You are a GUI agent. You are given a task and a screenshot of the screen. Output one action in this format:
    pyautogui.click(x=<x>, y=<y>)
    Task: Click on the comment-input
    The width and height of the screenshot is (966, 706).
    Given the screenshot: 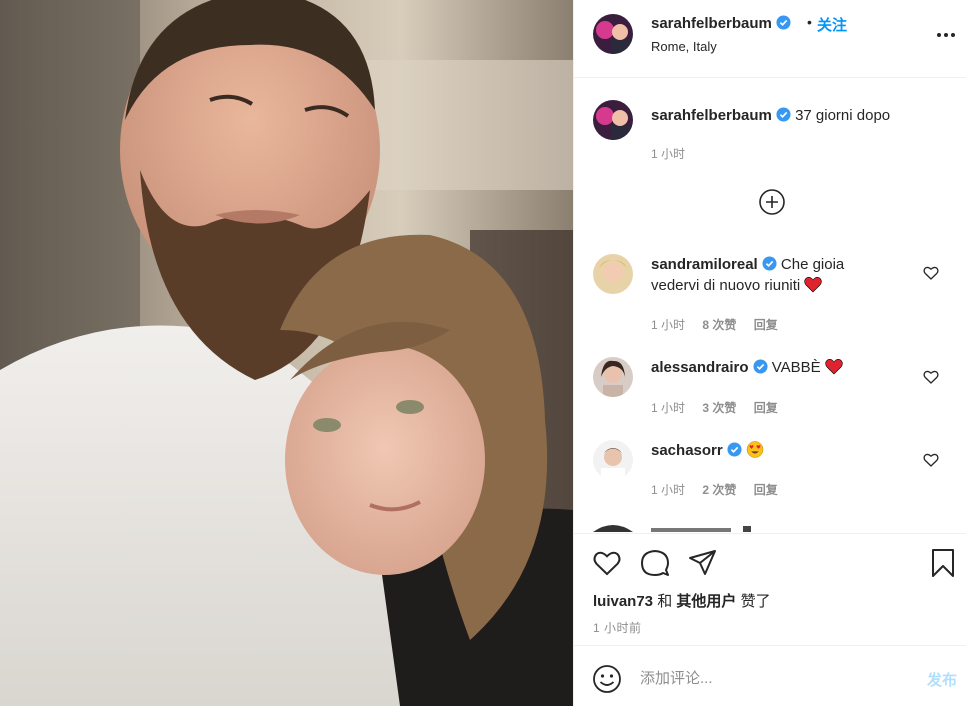 What is the action you would take?
    pyautogui.click(x=775, y=678)
    